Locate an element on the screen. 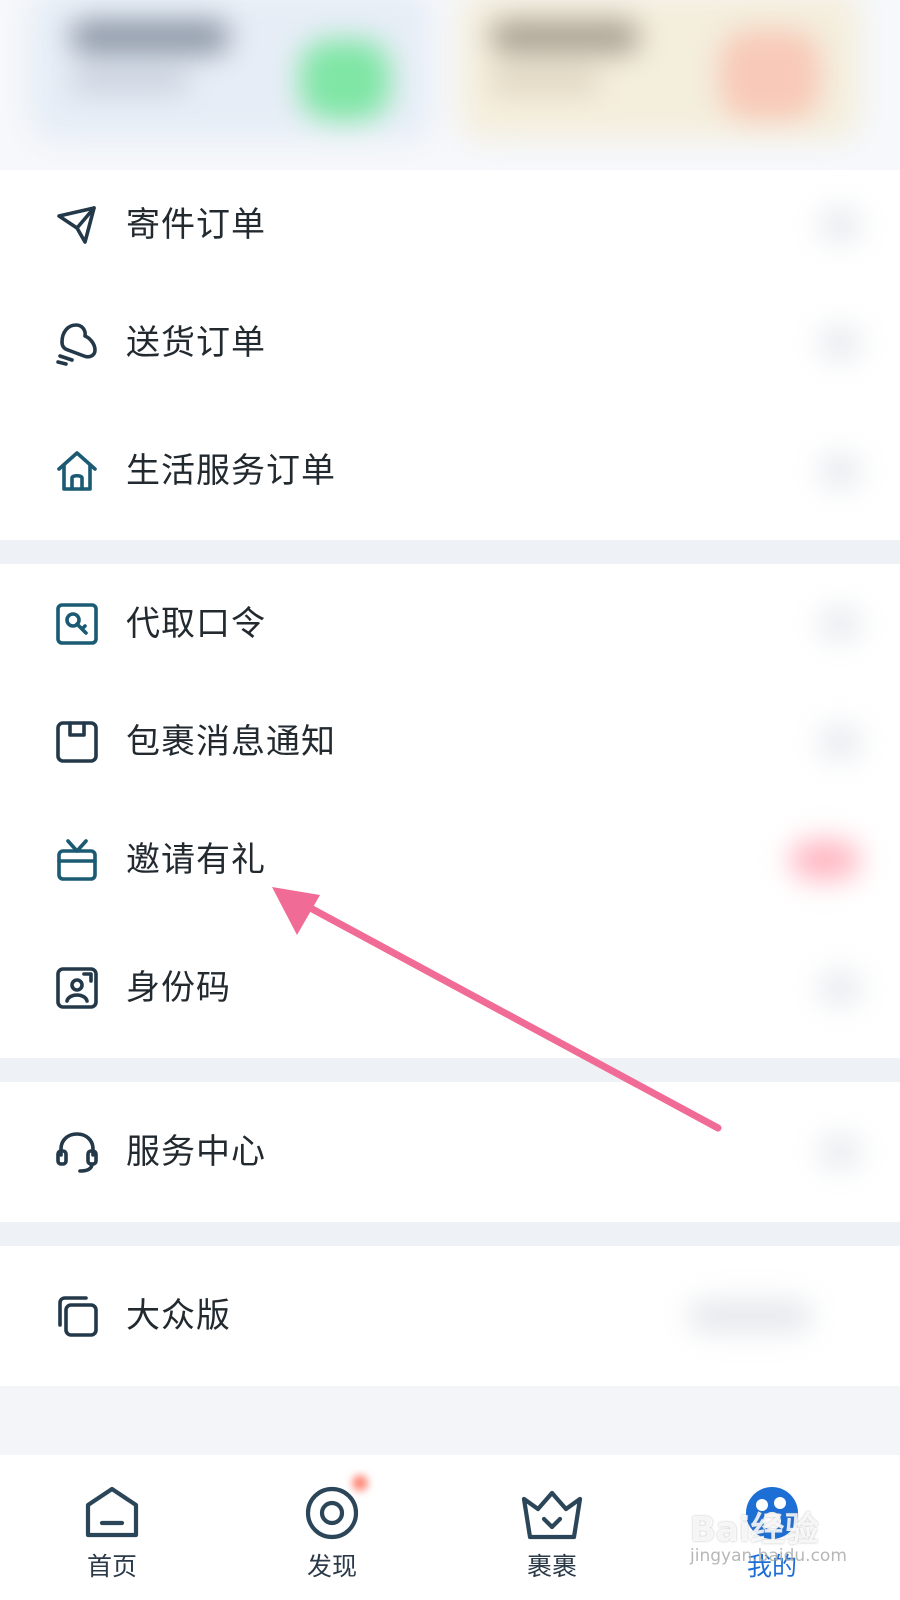 This screenshot has width=900, height=1600. top-banner-area is located at coordinates (450, 85).